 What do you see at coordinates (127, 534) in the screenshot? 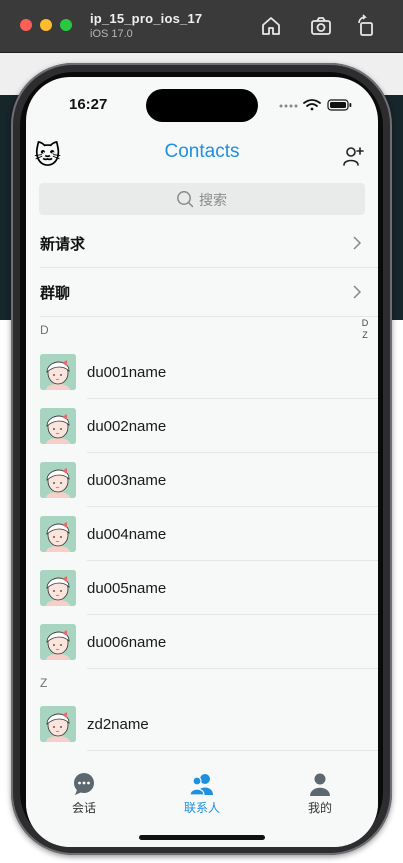
I see `contact-name: du004name` at bounding box center [127, 534].